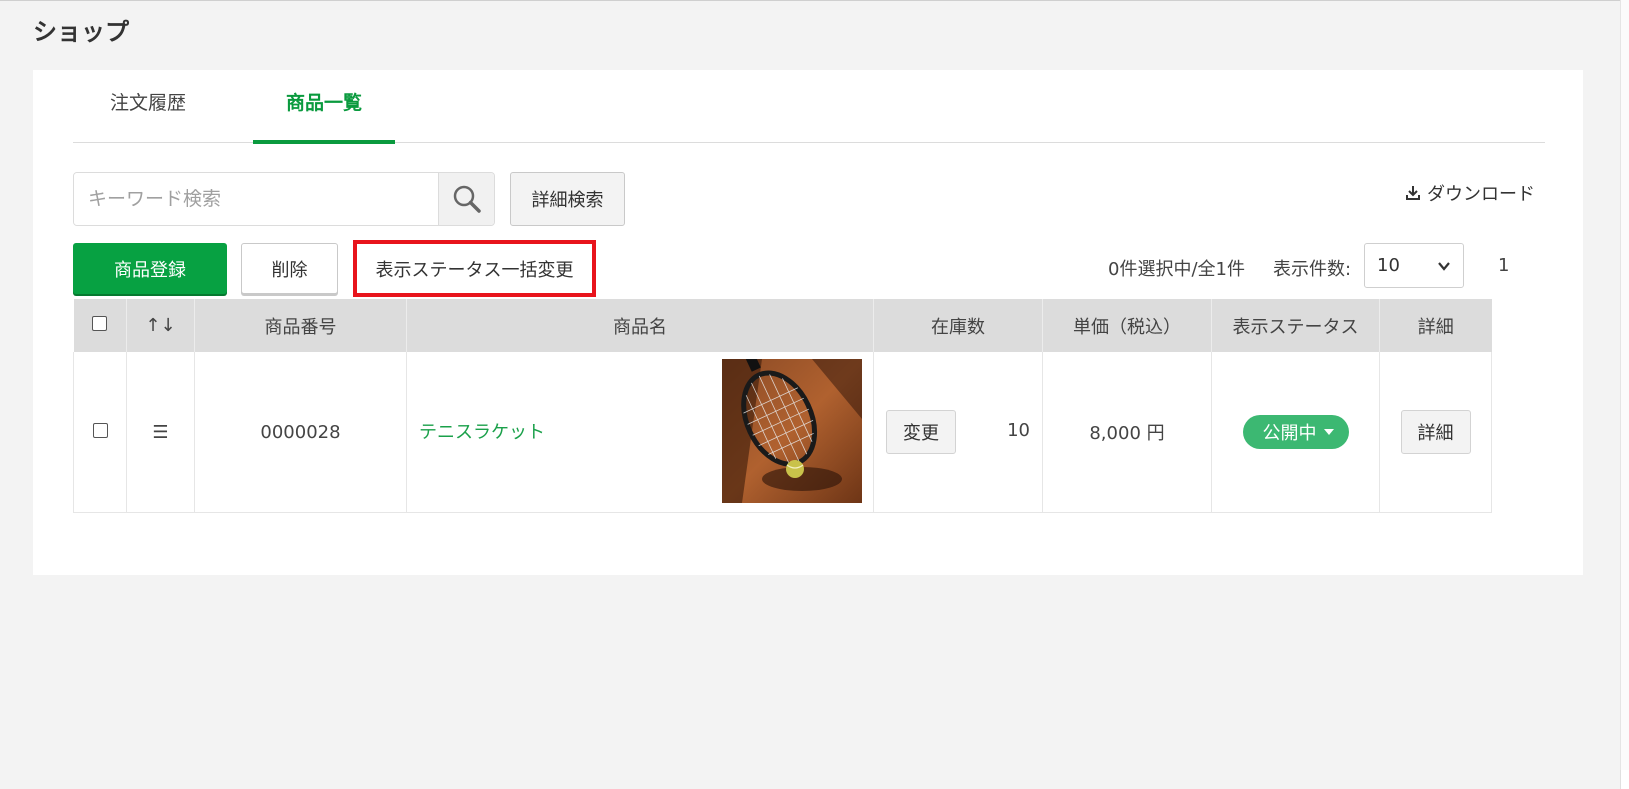 The width and height of the screenshot is (1629, 789). I want to click on product-number: 0000028, so click(300, 432).